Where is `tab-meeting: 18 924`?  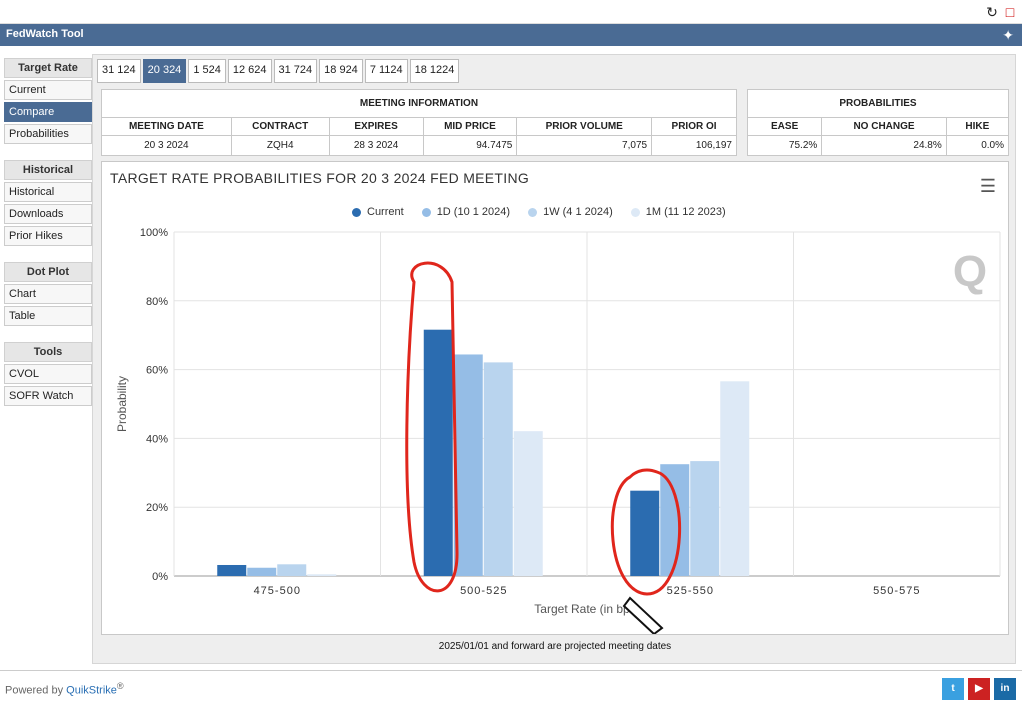
tab-meeting: 18 924 is located at coordinates (341, 71).